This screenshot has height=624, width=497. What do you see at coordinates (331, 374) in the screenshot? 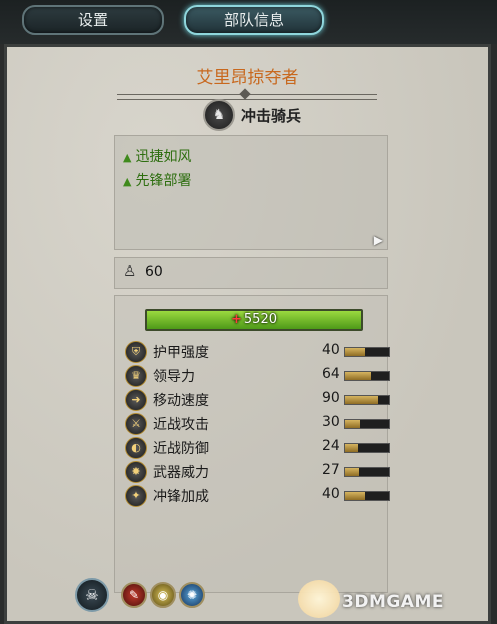
I see `stat-value: 64` at bounding box center [331, 374].